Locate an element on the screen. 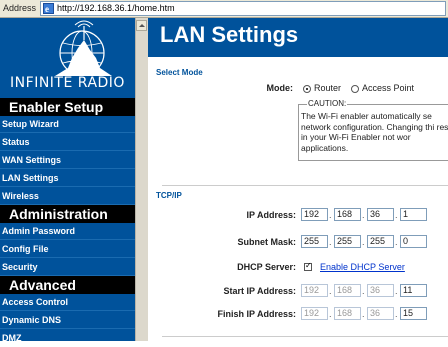 This screenshot has height=347, width=448. start-ip-octet-4: 11 is located at coordinates (413, 290).